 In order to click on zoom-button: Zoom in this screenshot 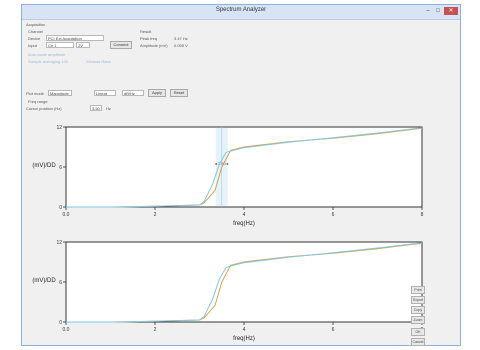, I will do `click(418, 320)`.